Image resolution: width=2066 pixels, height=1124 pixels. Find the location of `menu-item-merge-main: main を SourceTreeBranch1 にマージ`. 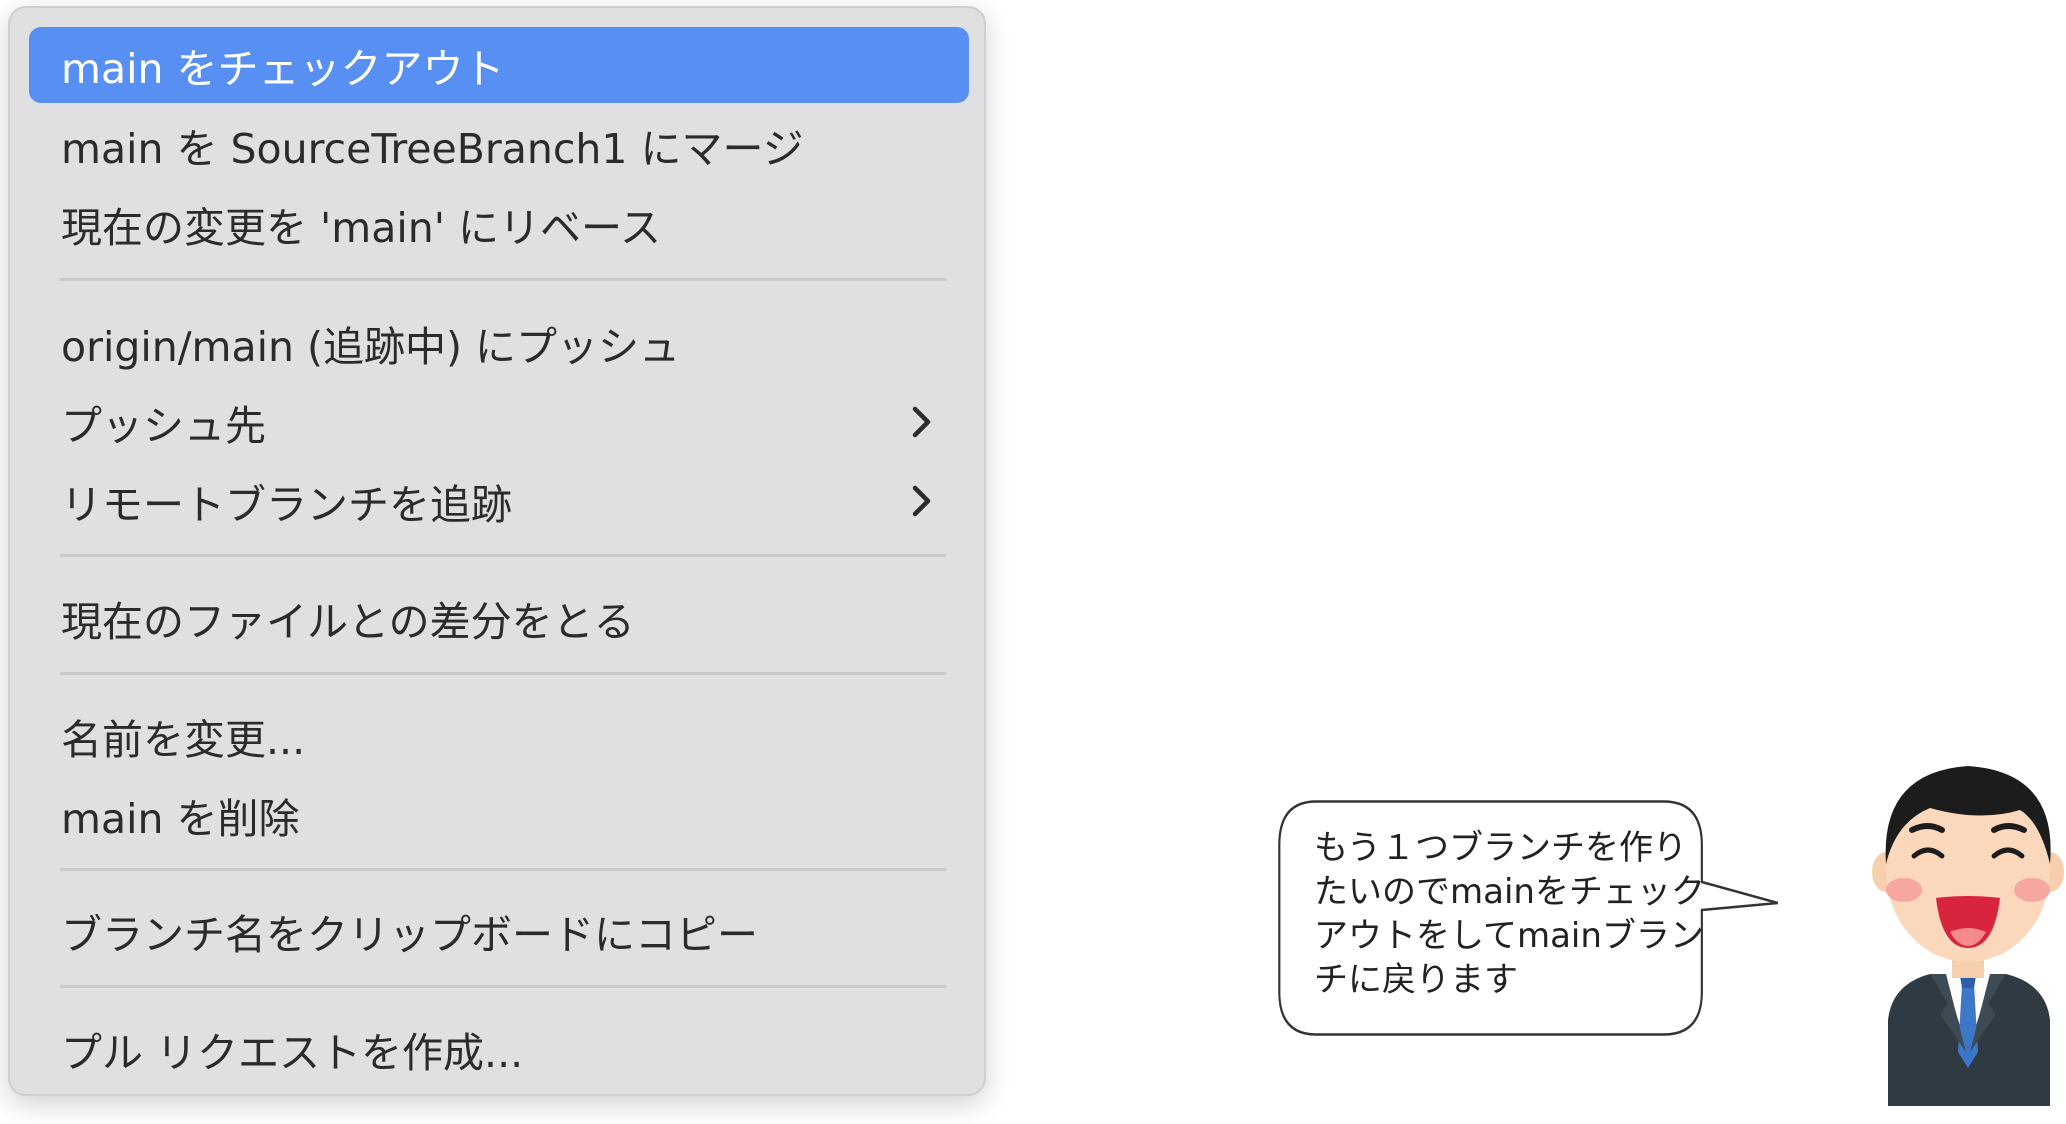

menu-item-merge-main: main を SourceTreeBranch1 にマージ is located at coordinates (499, 145).